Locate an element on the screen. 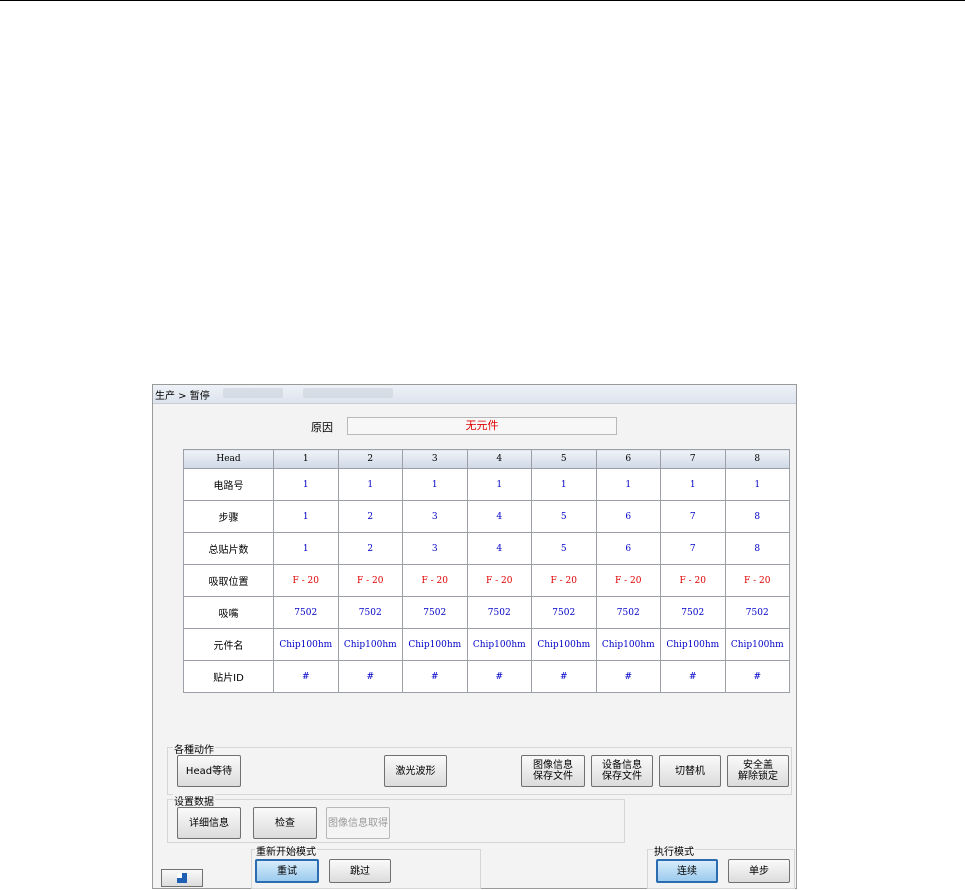 The width and height of the screenshot is (965, 890). column-header: 8 is located at coordinates (757, 459).